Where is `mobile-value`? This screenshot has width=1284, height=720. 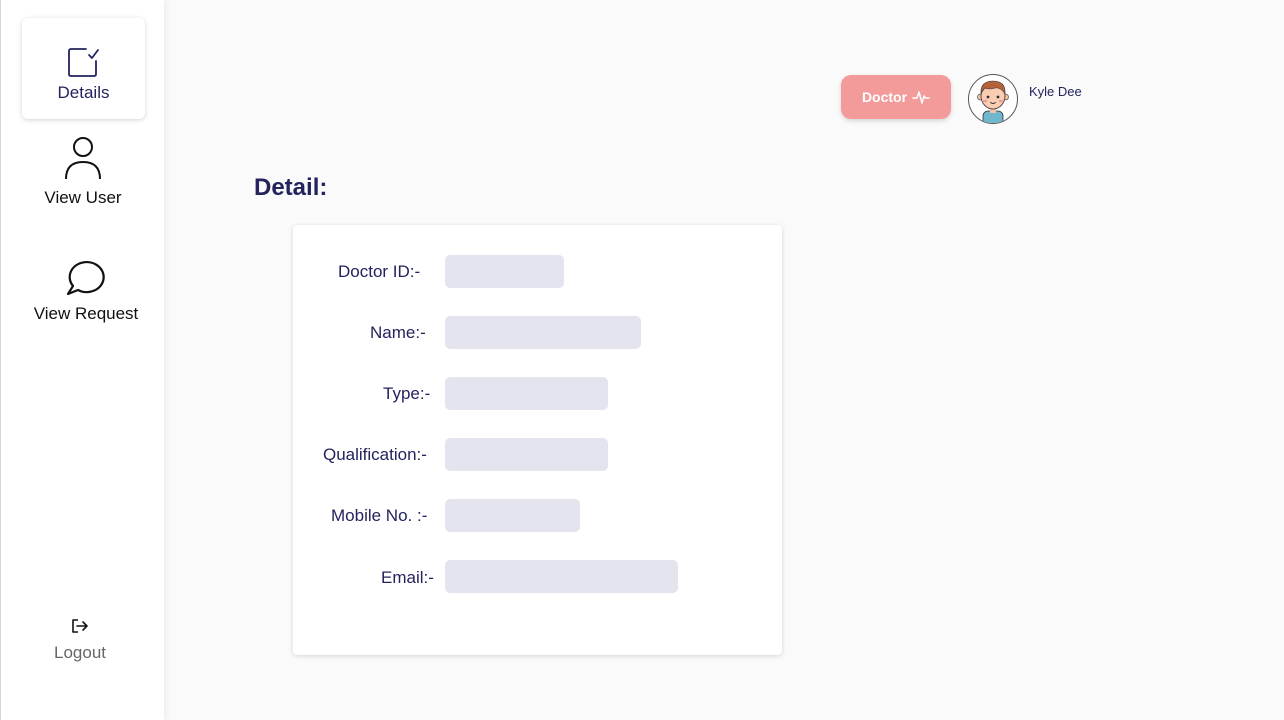 mobile-value is located at coordinates (512, 515).